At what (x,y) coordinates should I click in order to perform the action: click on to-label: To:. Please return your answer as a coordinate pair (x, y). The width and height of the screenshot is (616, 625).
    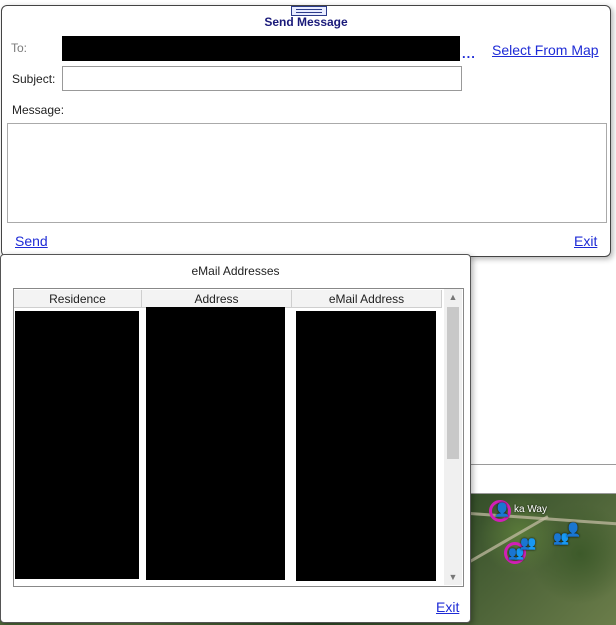
    Looking at the image, I should click on (19, 48).